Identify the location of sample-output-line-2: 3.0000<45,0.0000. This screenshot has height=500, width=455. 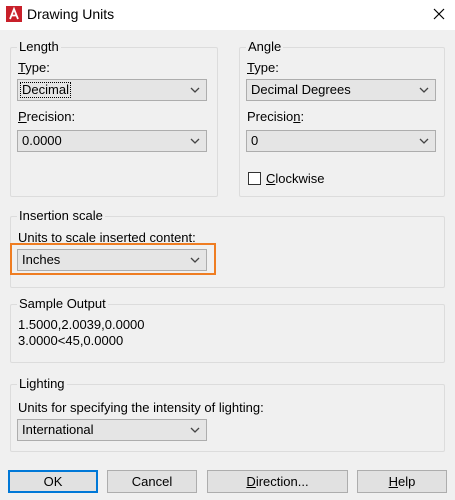
(71, 340).